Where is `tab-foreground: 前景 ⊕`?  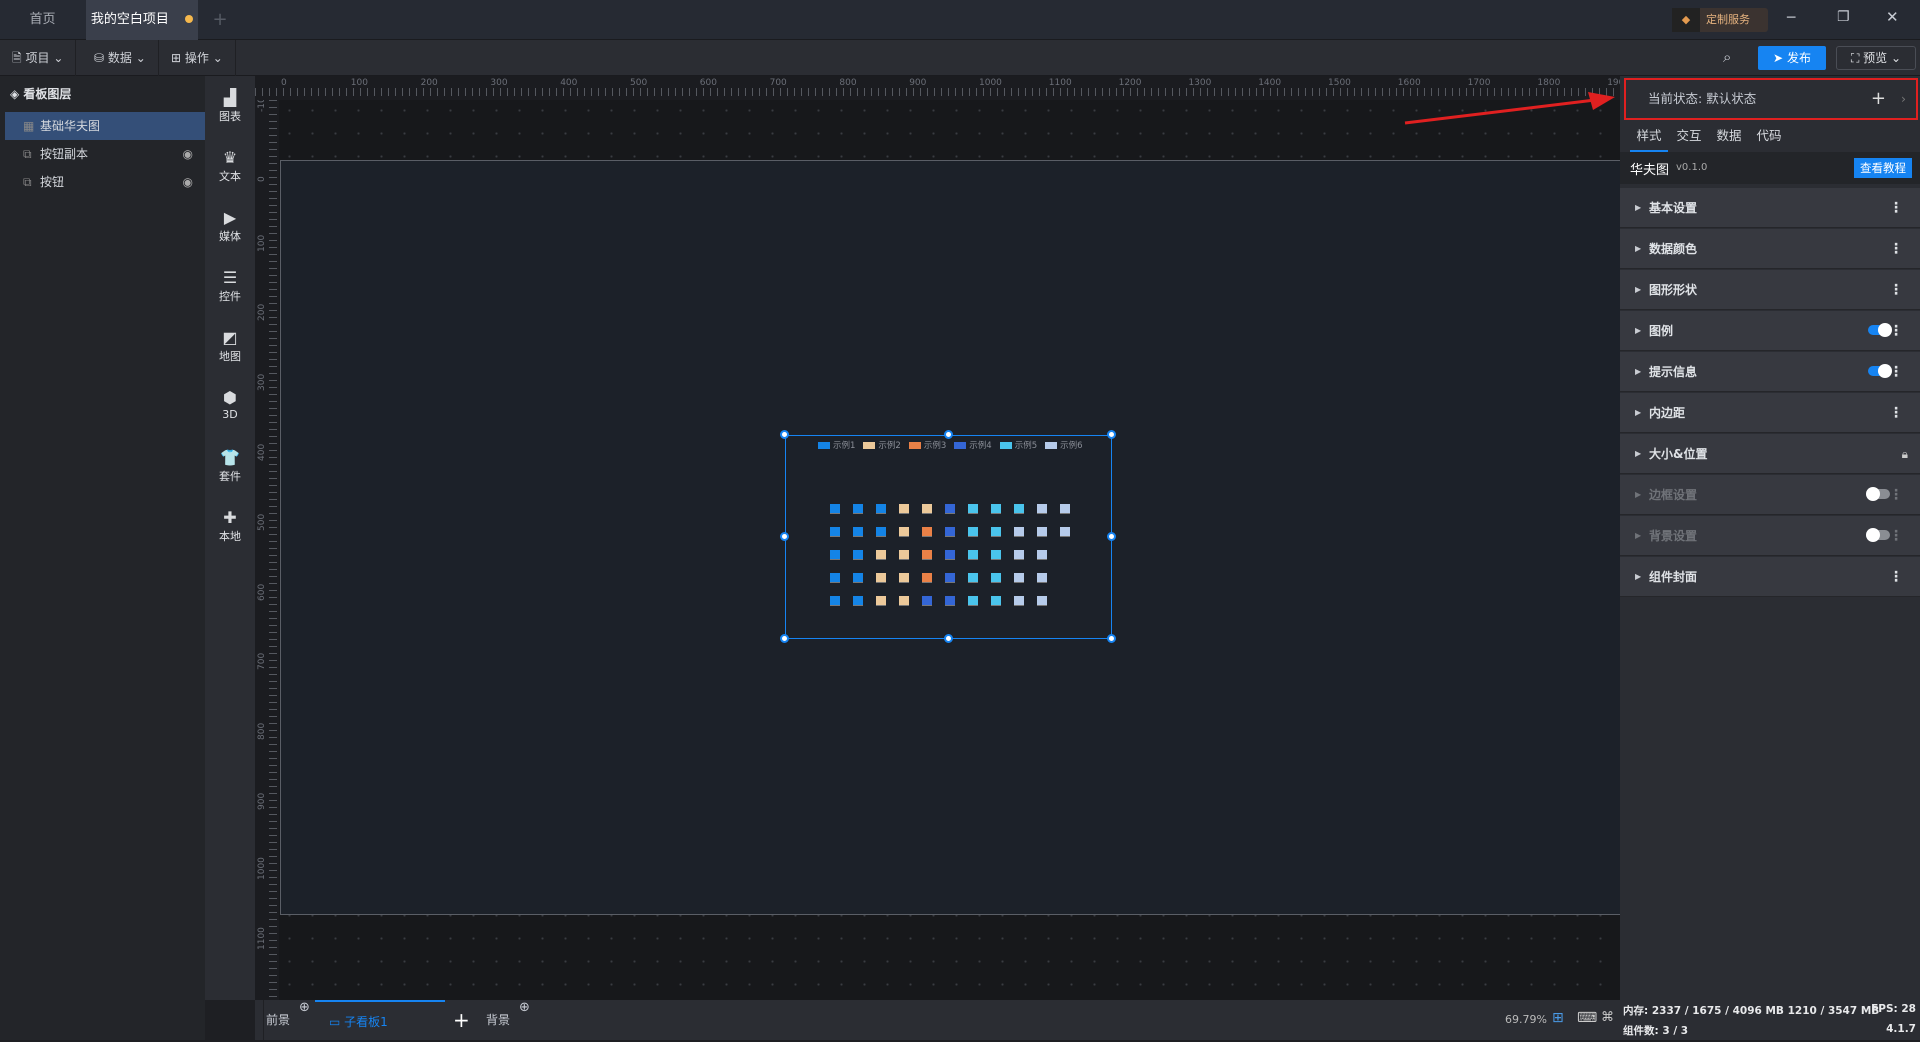
tab-foreground: 前景 ⊕ is located at coordinates (286, 1020).